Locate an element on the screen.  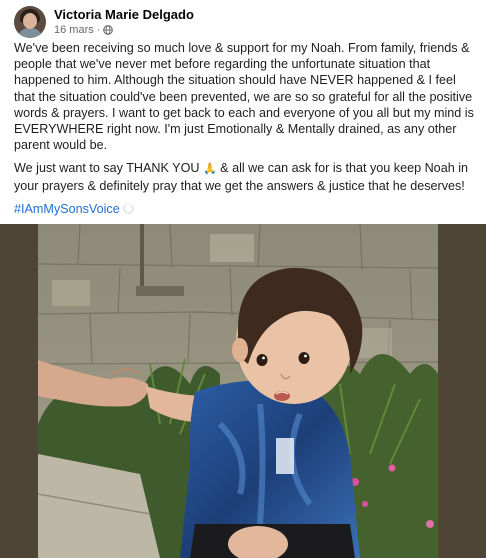
post-meta: Victoria Marie Delgado 16 mars · is located at coordinates (124, 22).